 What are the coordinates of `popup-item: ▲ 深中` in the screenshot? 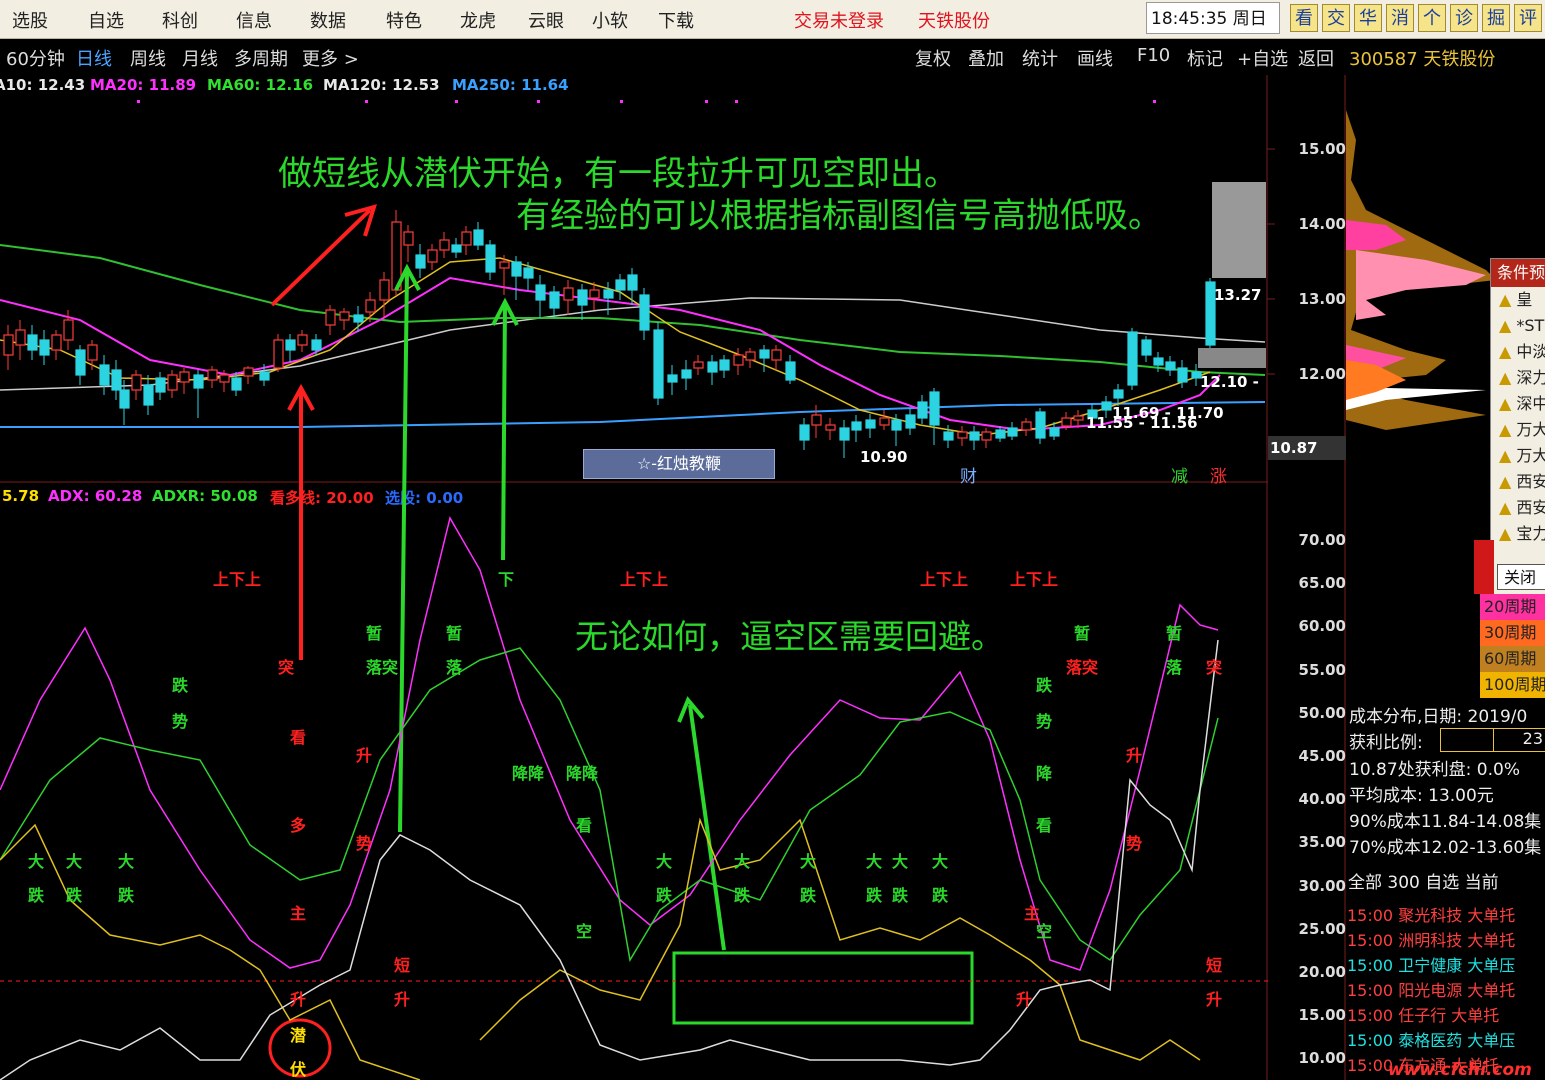 It's located at (1518, 404).